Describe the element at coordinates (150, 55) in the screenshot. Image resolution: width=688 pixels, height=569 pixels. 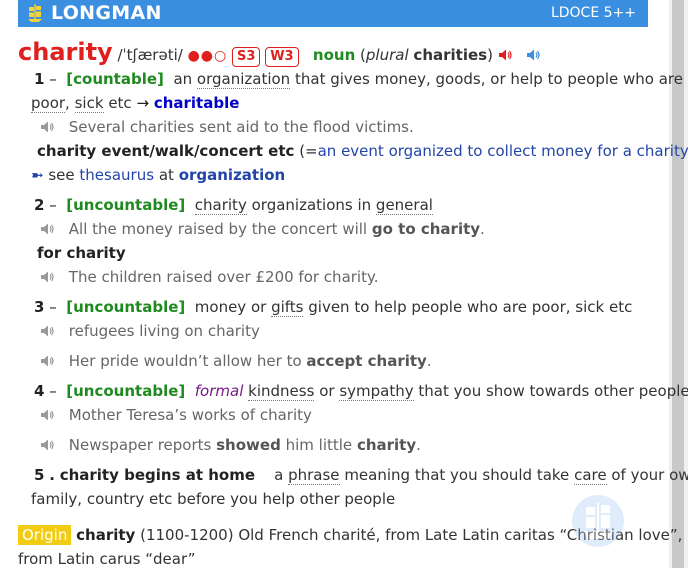
I see `pronunciation: /ˈtʃærəti/` at that location.